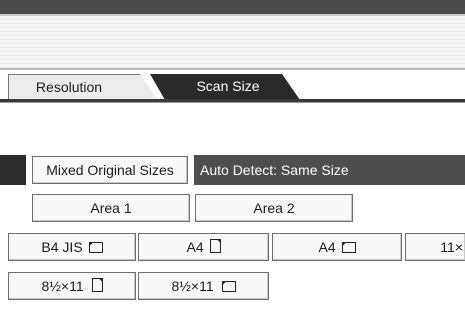 The height and width of the screenshot is (332, 465). I want to click on area-1-button: Area 1, so click(111, 208).